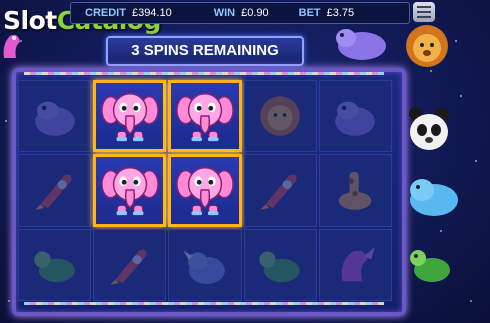 The width and height of the screenshot is (490, 323). I want to click on frame-lights-bottom, so click(204, 303).